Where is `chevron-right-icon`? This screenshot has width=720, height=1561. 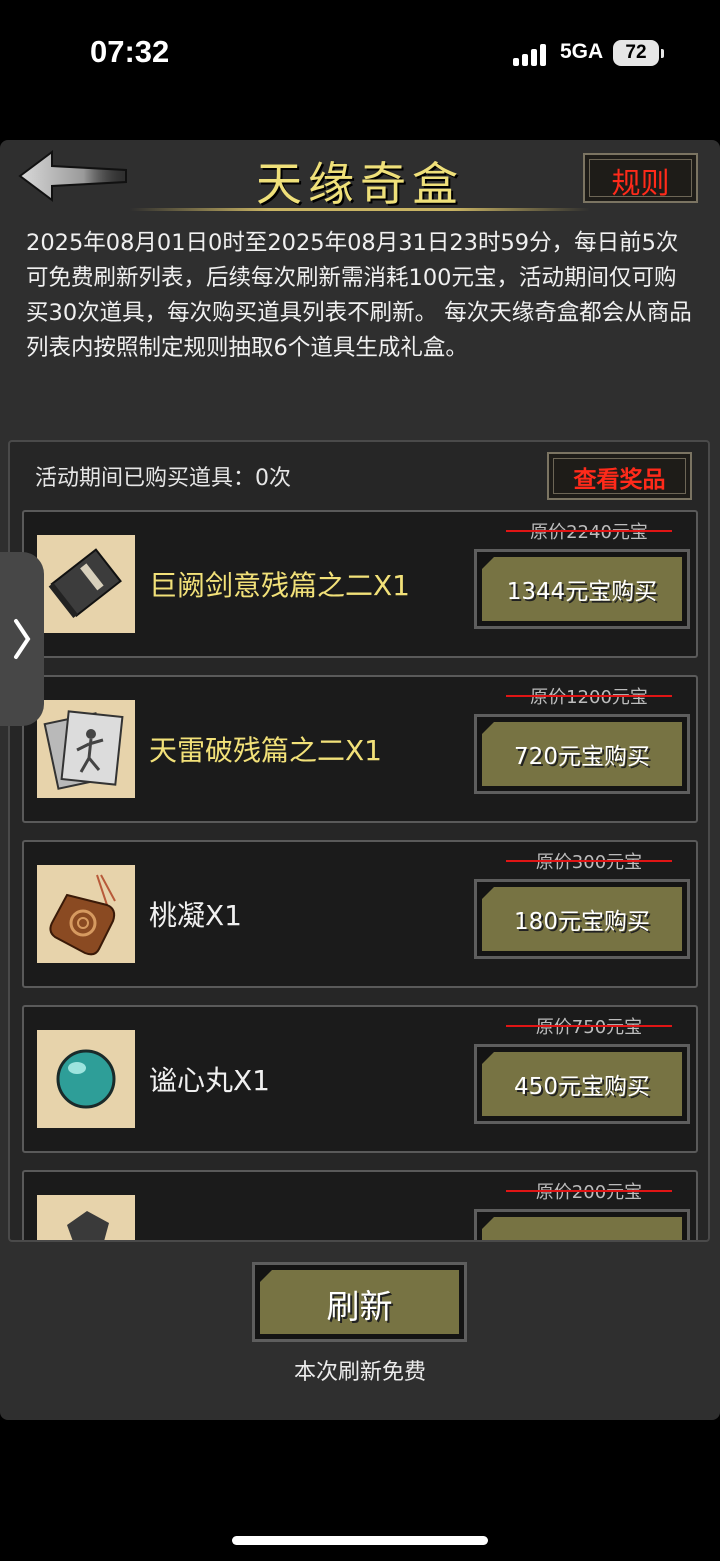 chevron-right-icon is located at coordinates (22, 639).